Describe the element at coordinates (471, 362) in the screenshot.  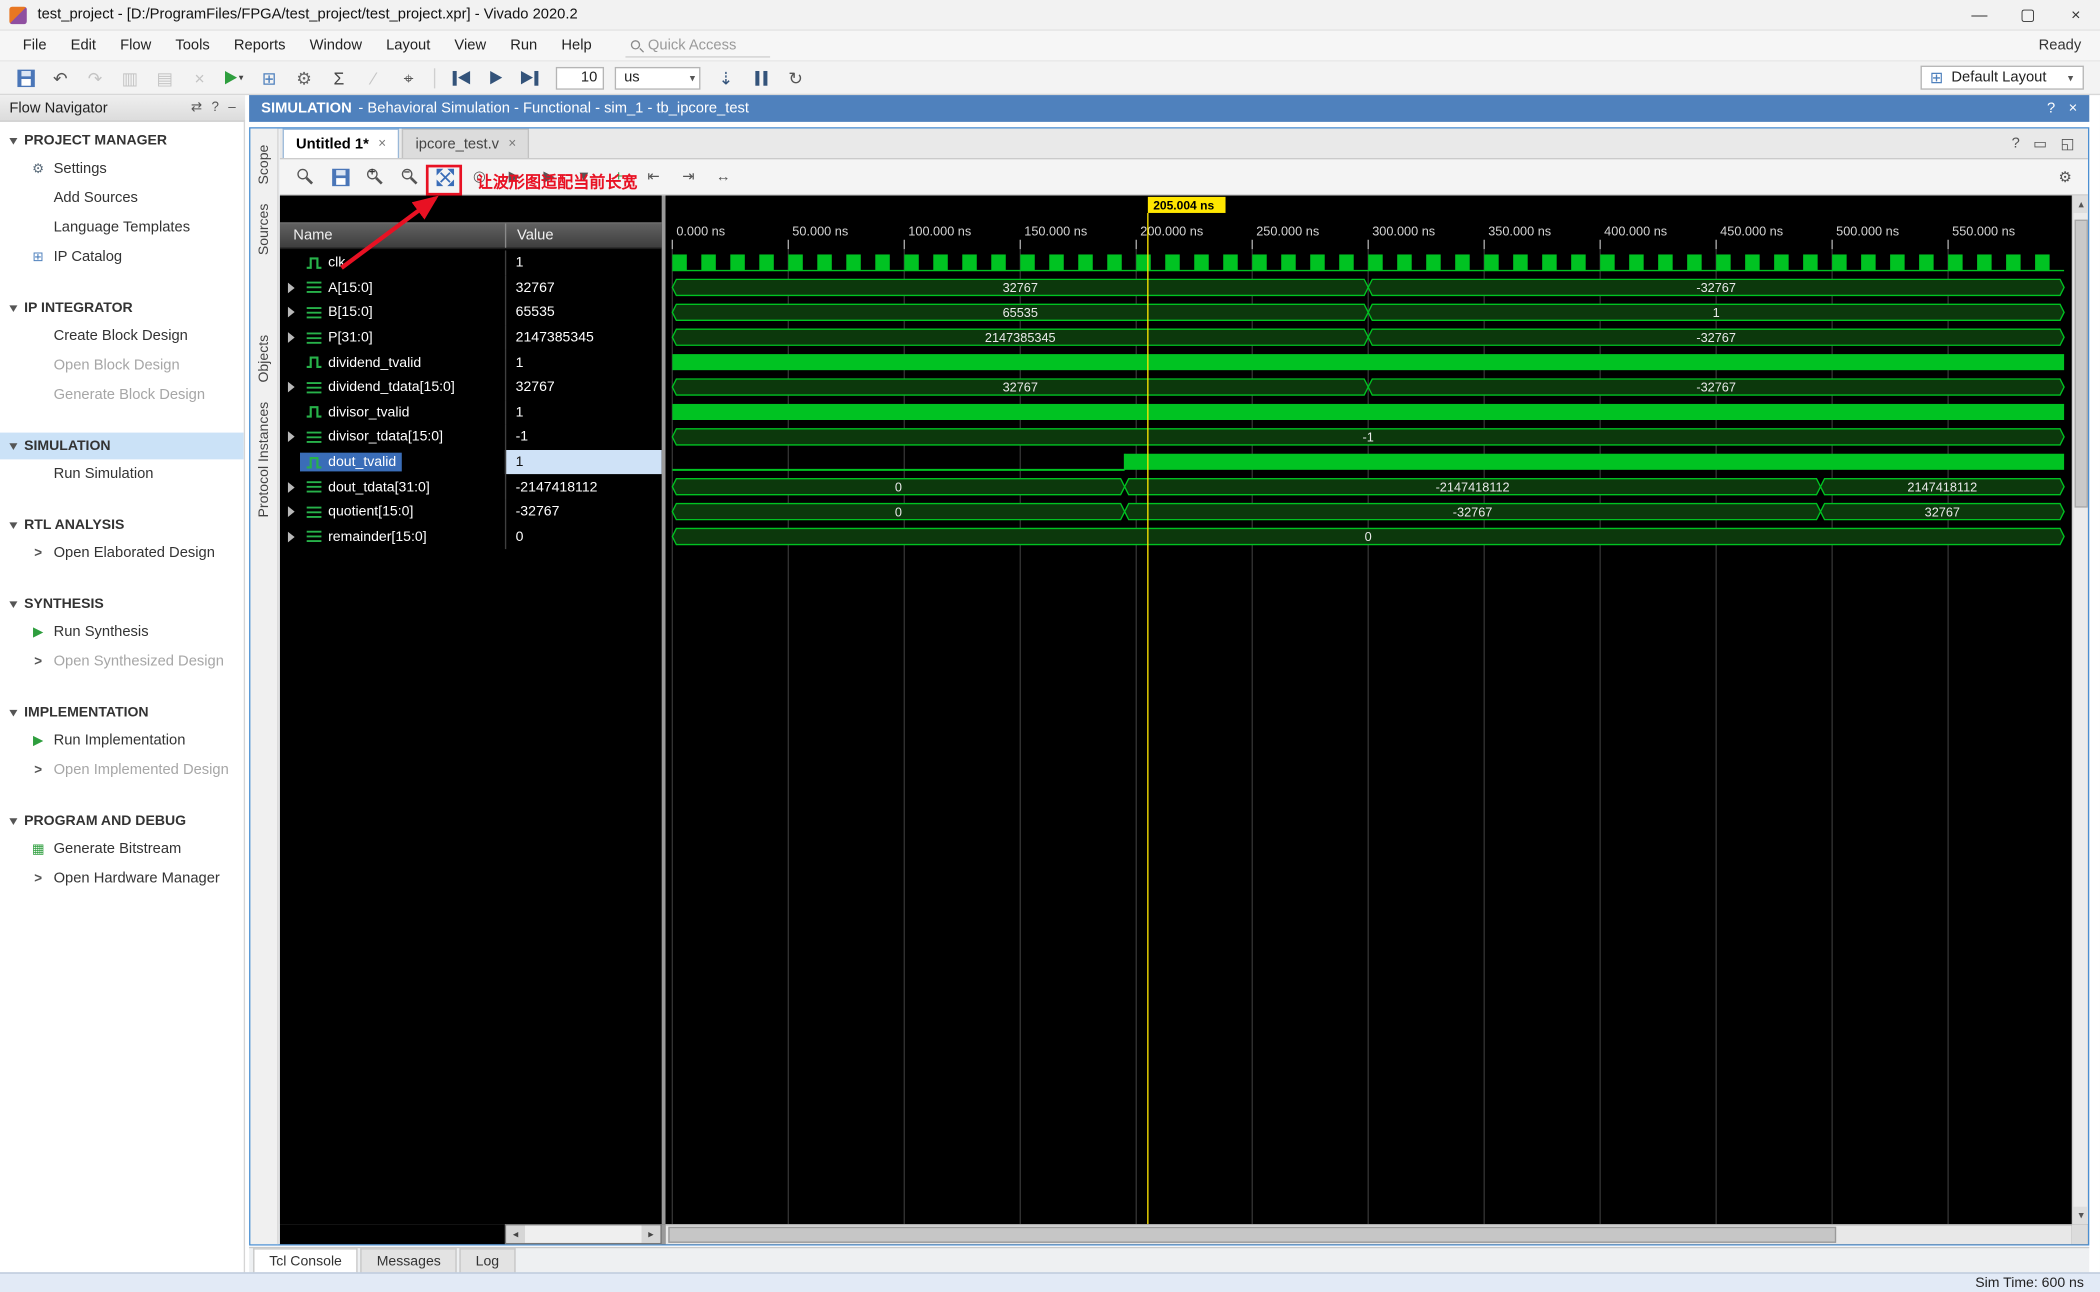
I see `signal-row-dividend-tvalid: dividend_tvalid 1` at that location.